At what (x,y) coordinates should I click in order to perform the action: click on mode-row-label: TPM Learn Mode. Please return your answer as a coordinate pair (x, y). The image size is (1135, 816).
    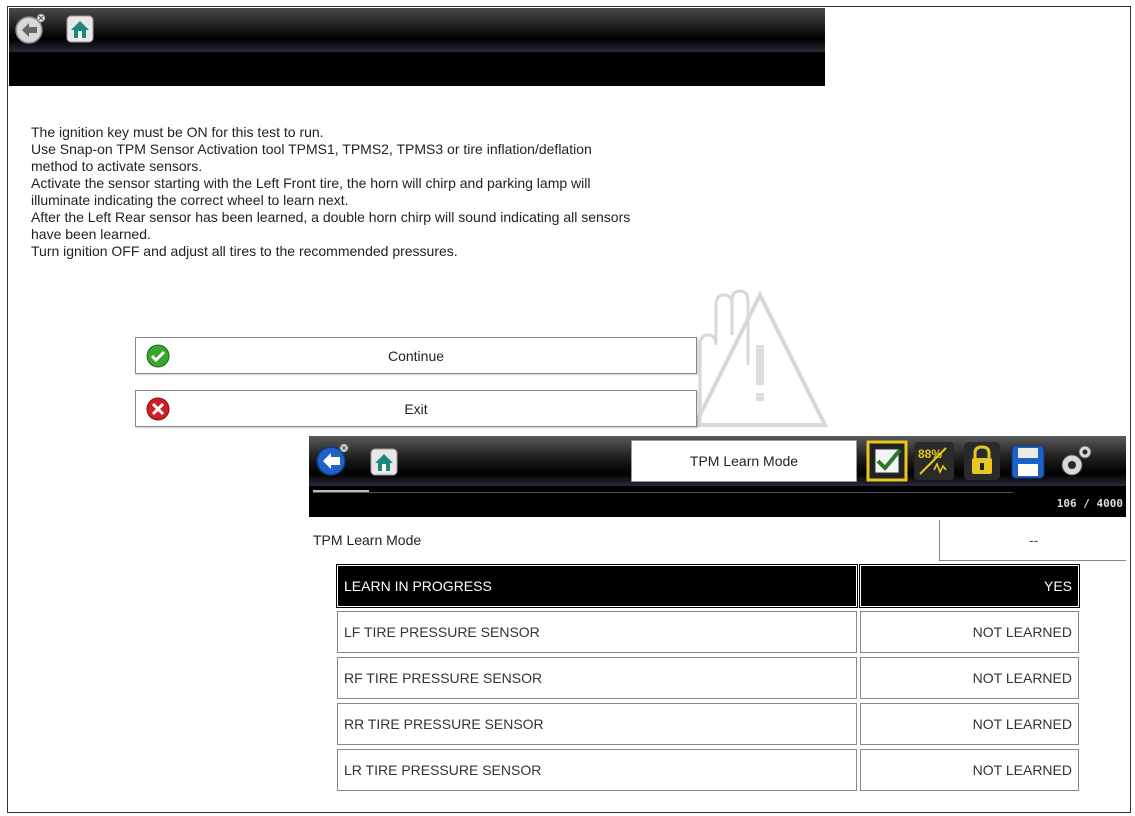
    Looking at the image, I should click on (367, 540).